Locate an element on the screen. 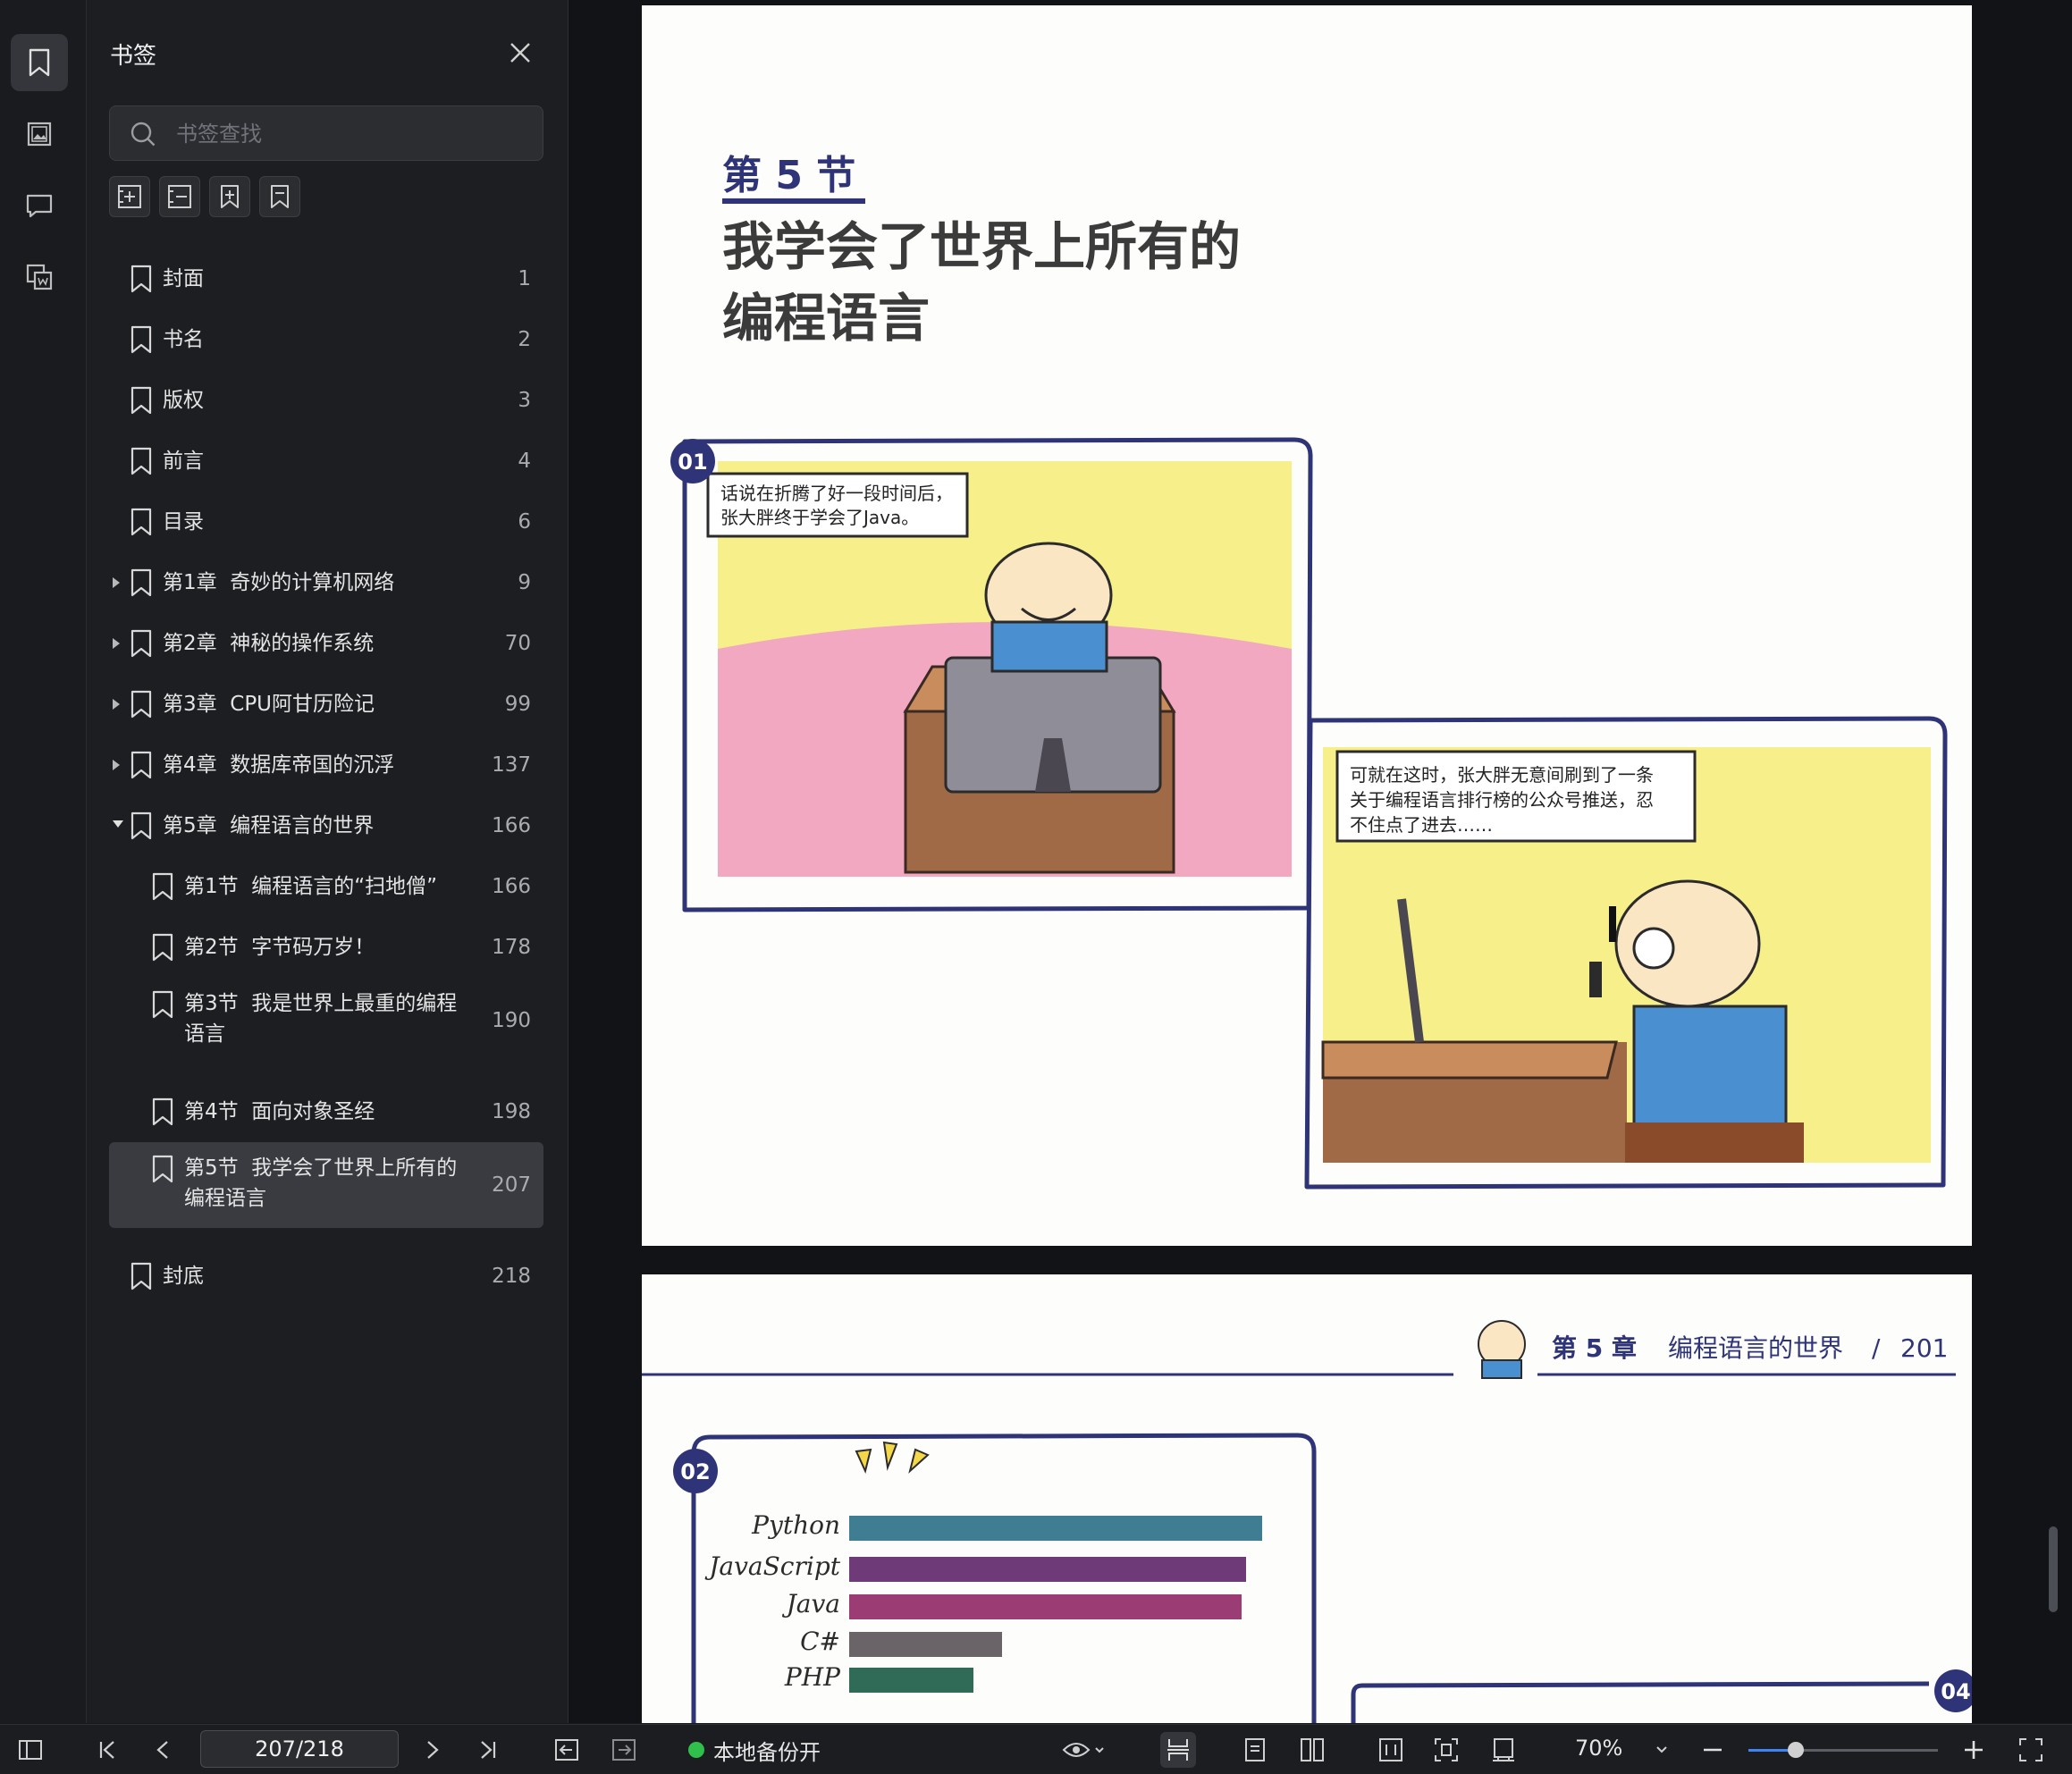  two-page-icon is located at coordinates (1312, 1750).